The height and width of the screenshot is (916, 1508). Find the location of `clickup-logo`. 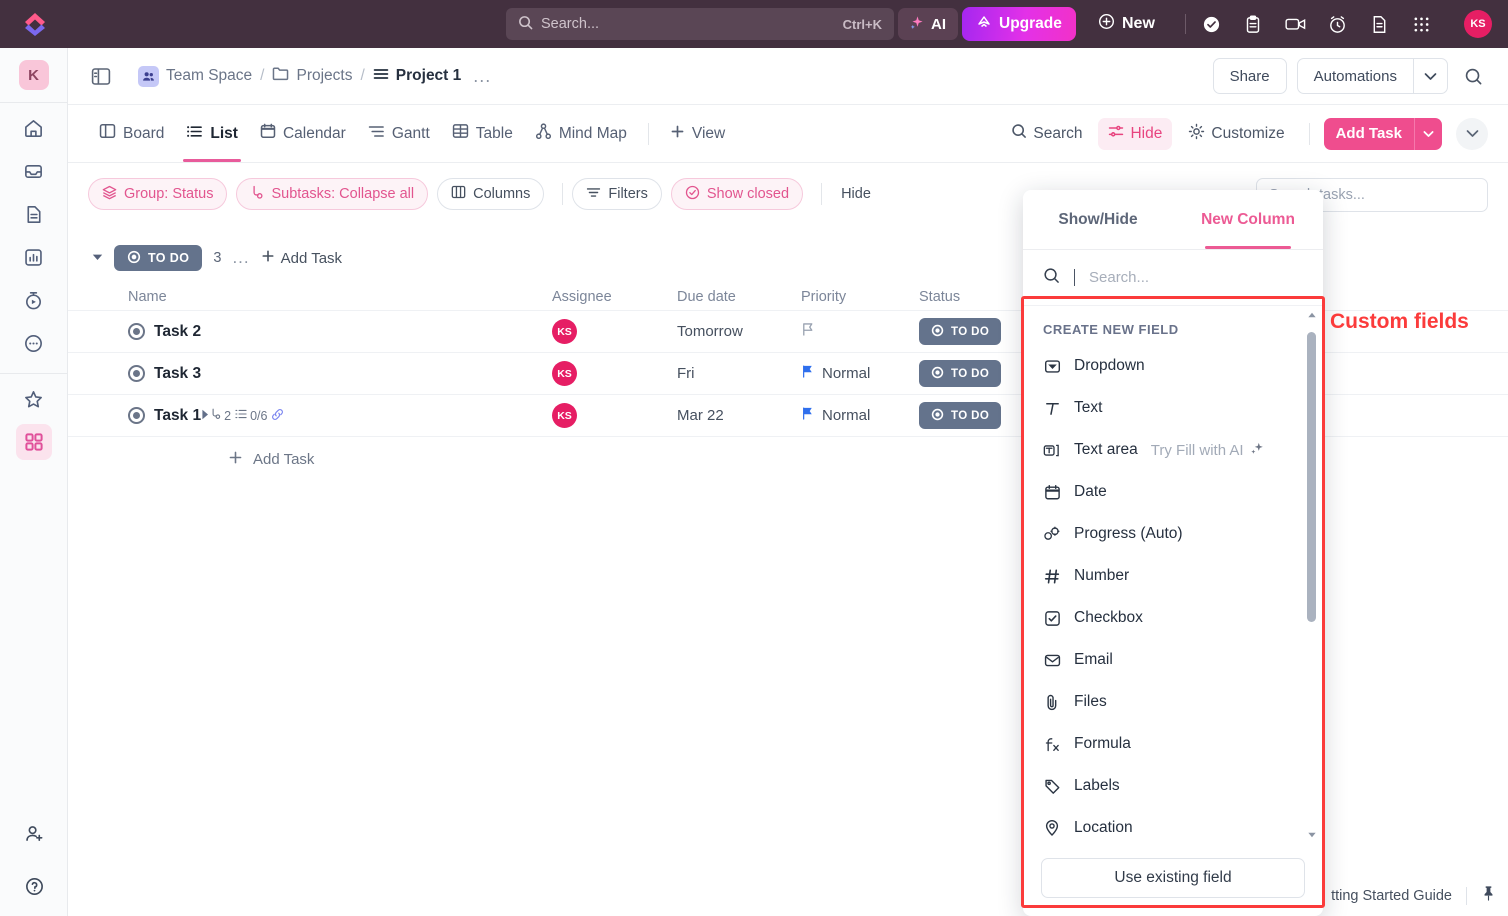

clickup-logo is located at coordinates (34, 24).